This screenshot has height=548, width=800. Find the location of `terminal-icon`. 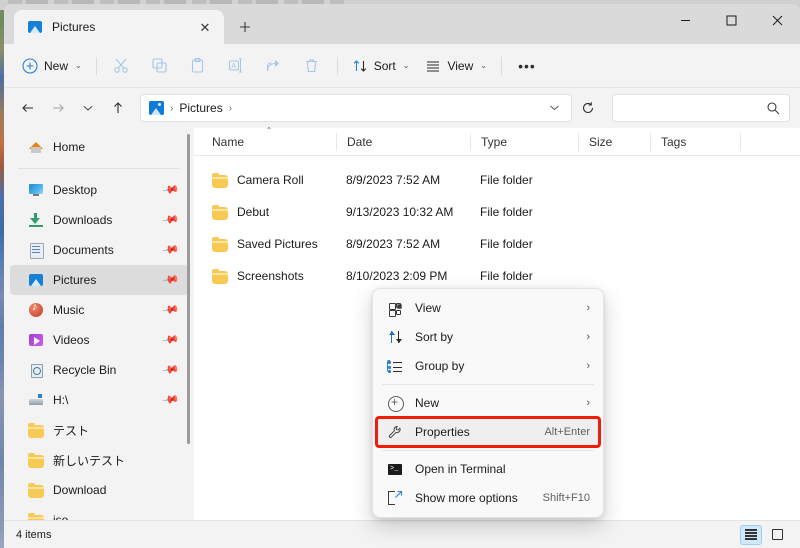

terminal-icon is located at coordinates (395, 469).